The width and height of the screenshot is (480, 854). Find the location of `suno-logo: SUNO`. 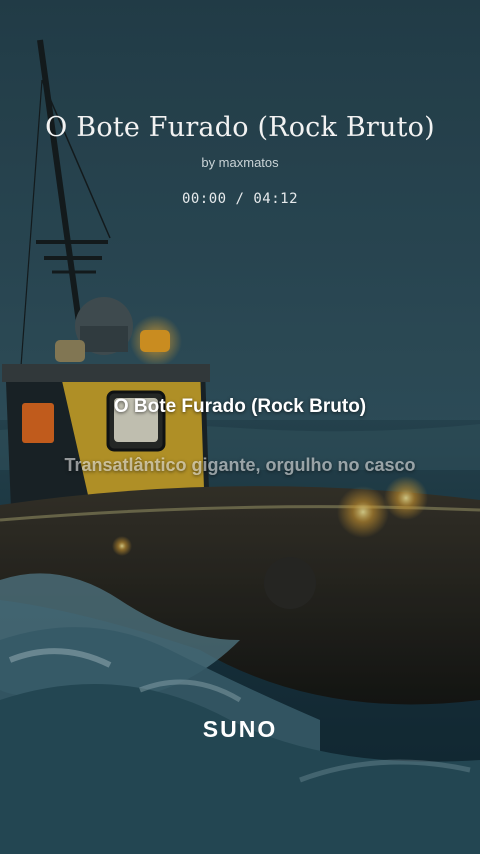

suno-logo: SUNO is located at coordinates (240, 729).